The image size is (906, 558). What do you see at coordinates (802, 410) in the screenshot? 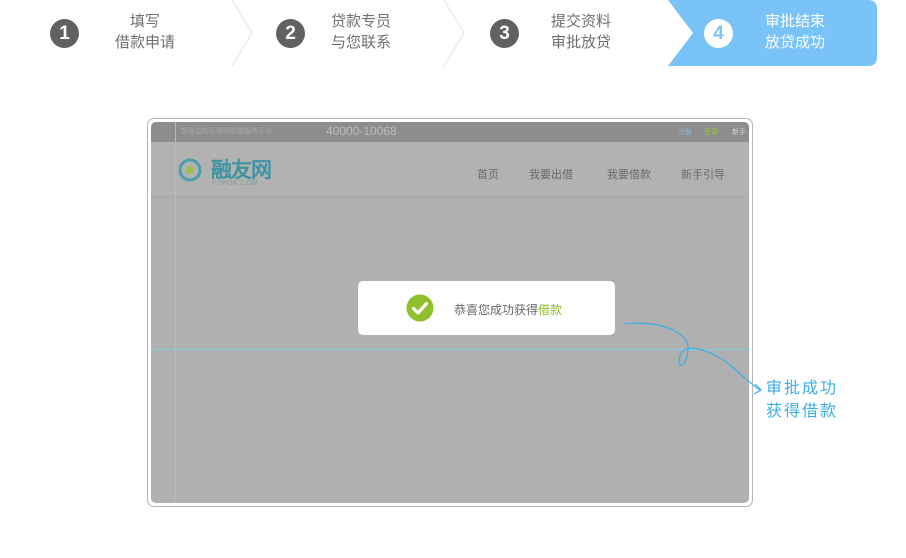
I see `annotation-line2: 获得借款` at bounding box center [802, 410].